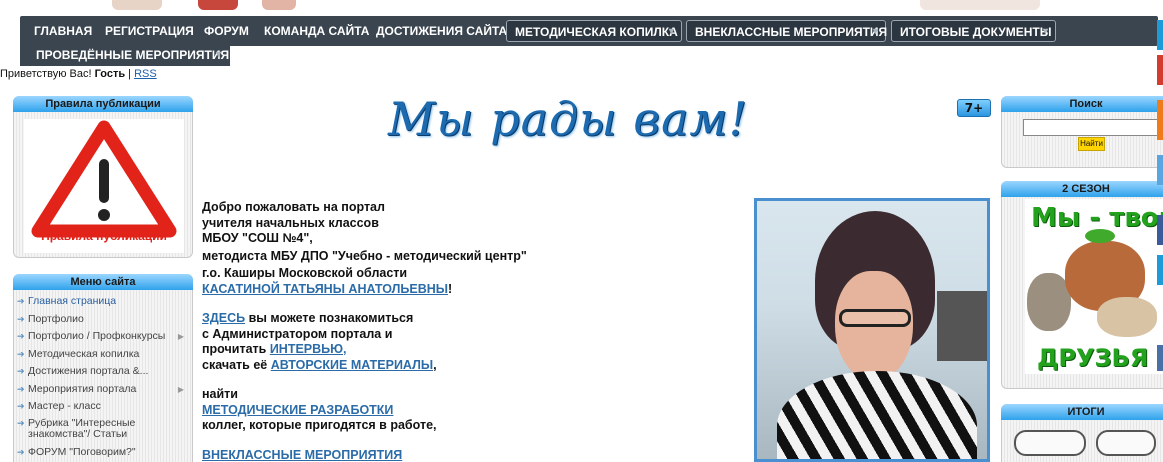 Image resolution: width=1163 pixels, height=462 pixels. I want to click on author-photo, so click(872, 330).